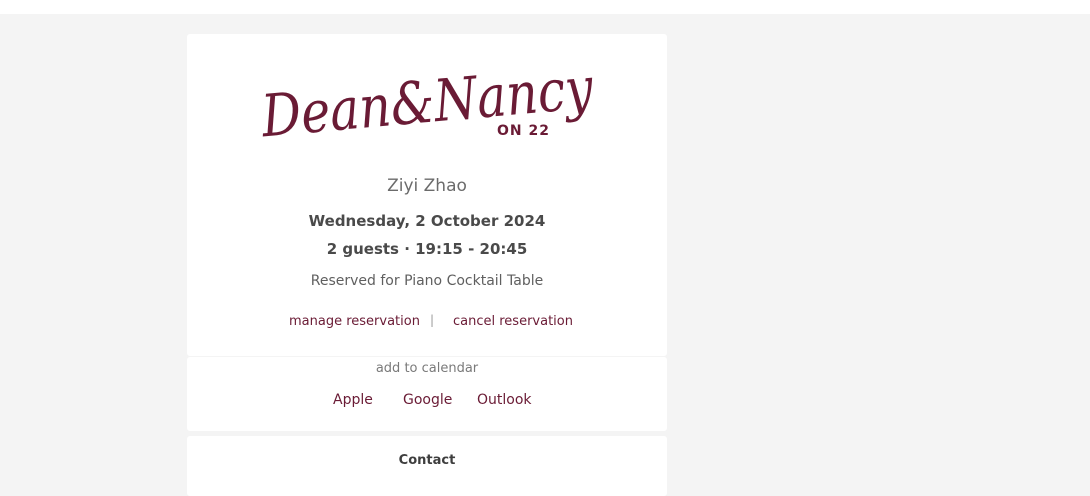  What do you see at coordinates (523, 131) in the screenshot?
I see `logo-subtitle: ON 22` at bounding box center [523, 131].